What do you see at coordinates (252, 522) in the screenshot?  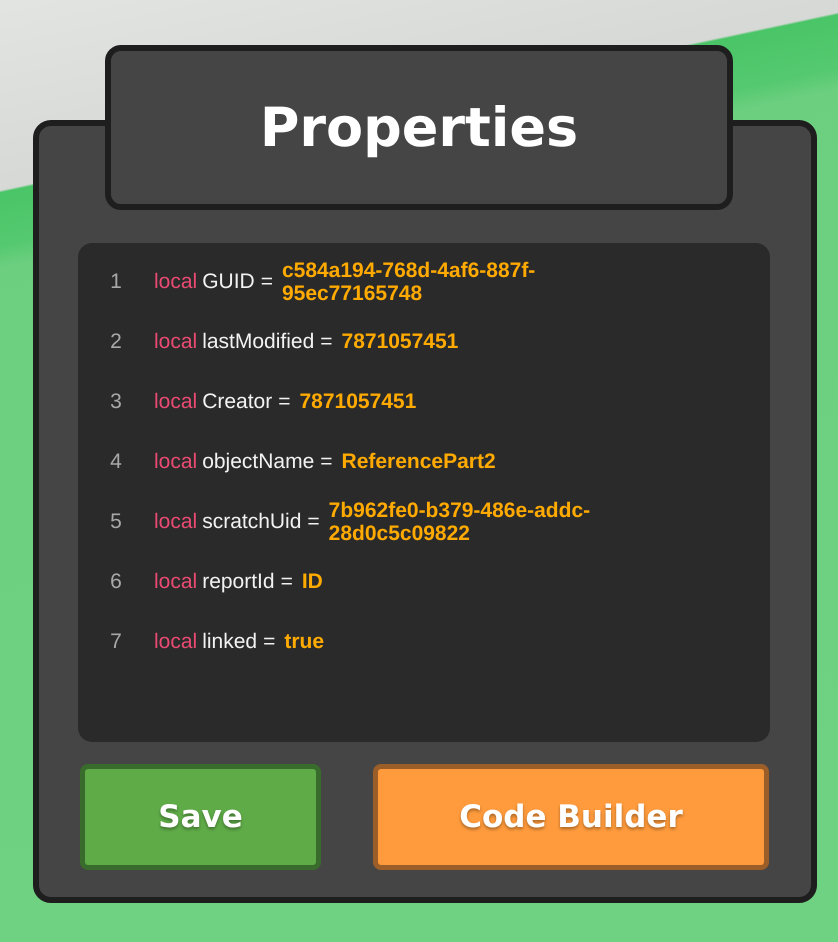 I see `variable-name: scratchUid` at bounding box center [252, 522].